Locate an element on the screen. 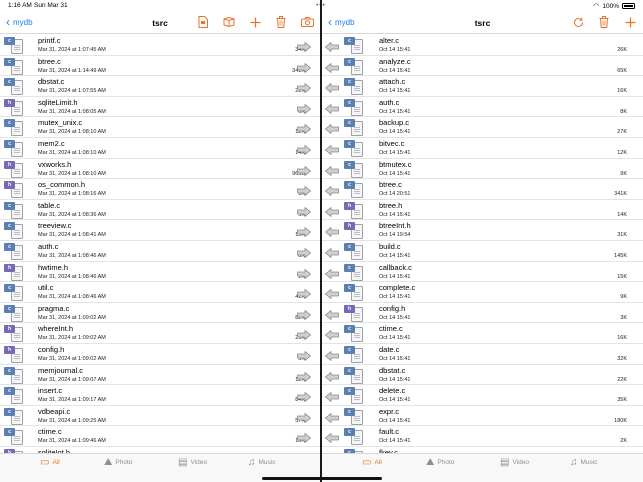 The image size is (643, 482). file-row: c complete.c Oct 14 15:41 9K is located at coordinates (482, 292).